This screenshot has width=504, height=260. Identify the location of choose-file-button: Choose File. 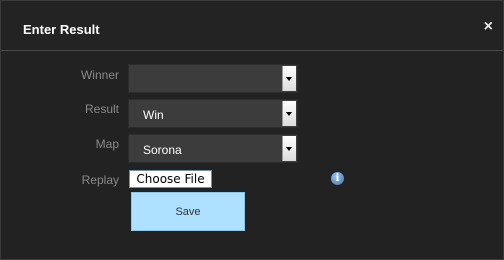
(170, 179).